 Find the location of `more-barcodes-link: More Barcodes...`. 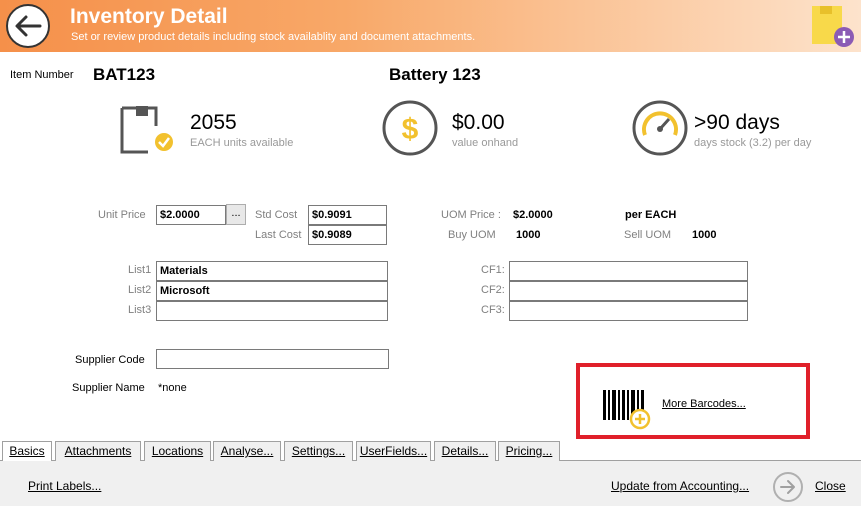

more-barcodes-link: More Barcodes... is located at coordinates (704, 404).